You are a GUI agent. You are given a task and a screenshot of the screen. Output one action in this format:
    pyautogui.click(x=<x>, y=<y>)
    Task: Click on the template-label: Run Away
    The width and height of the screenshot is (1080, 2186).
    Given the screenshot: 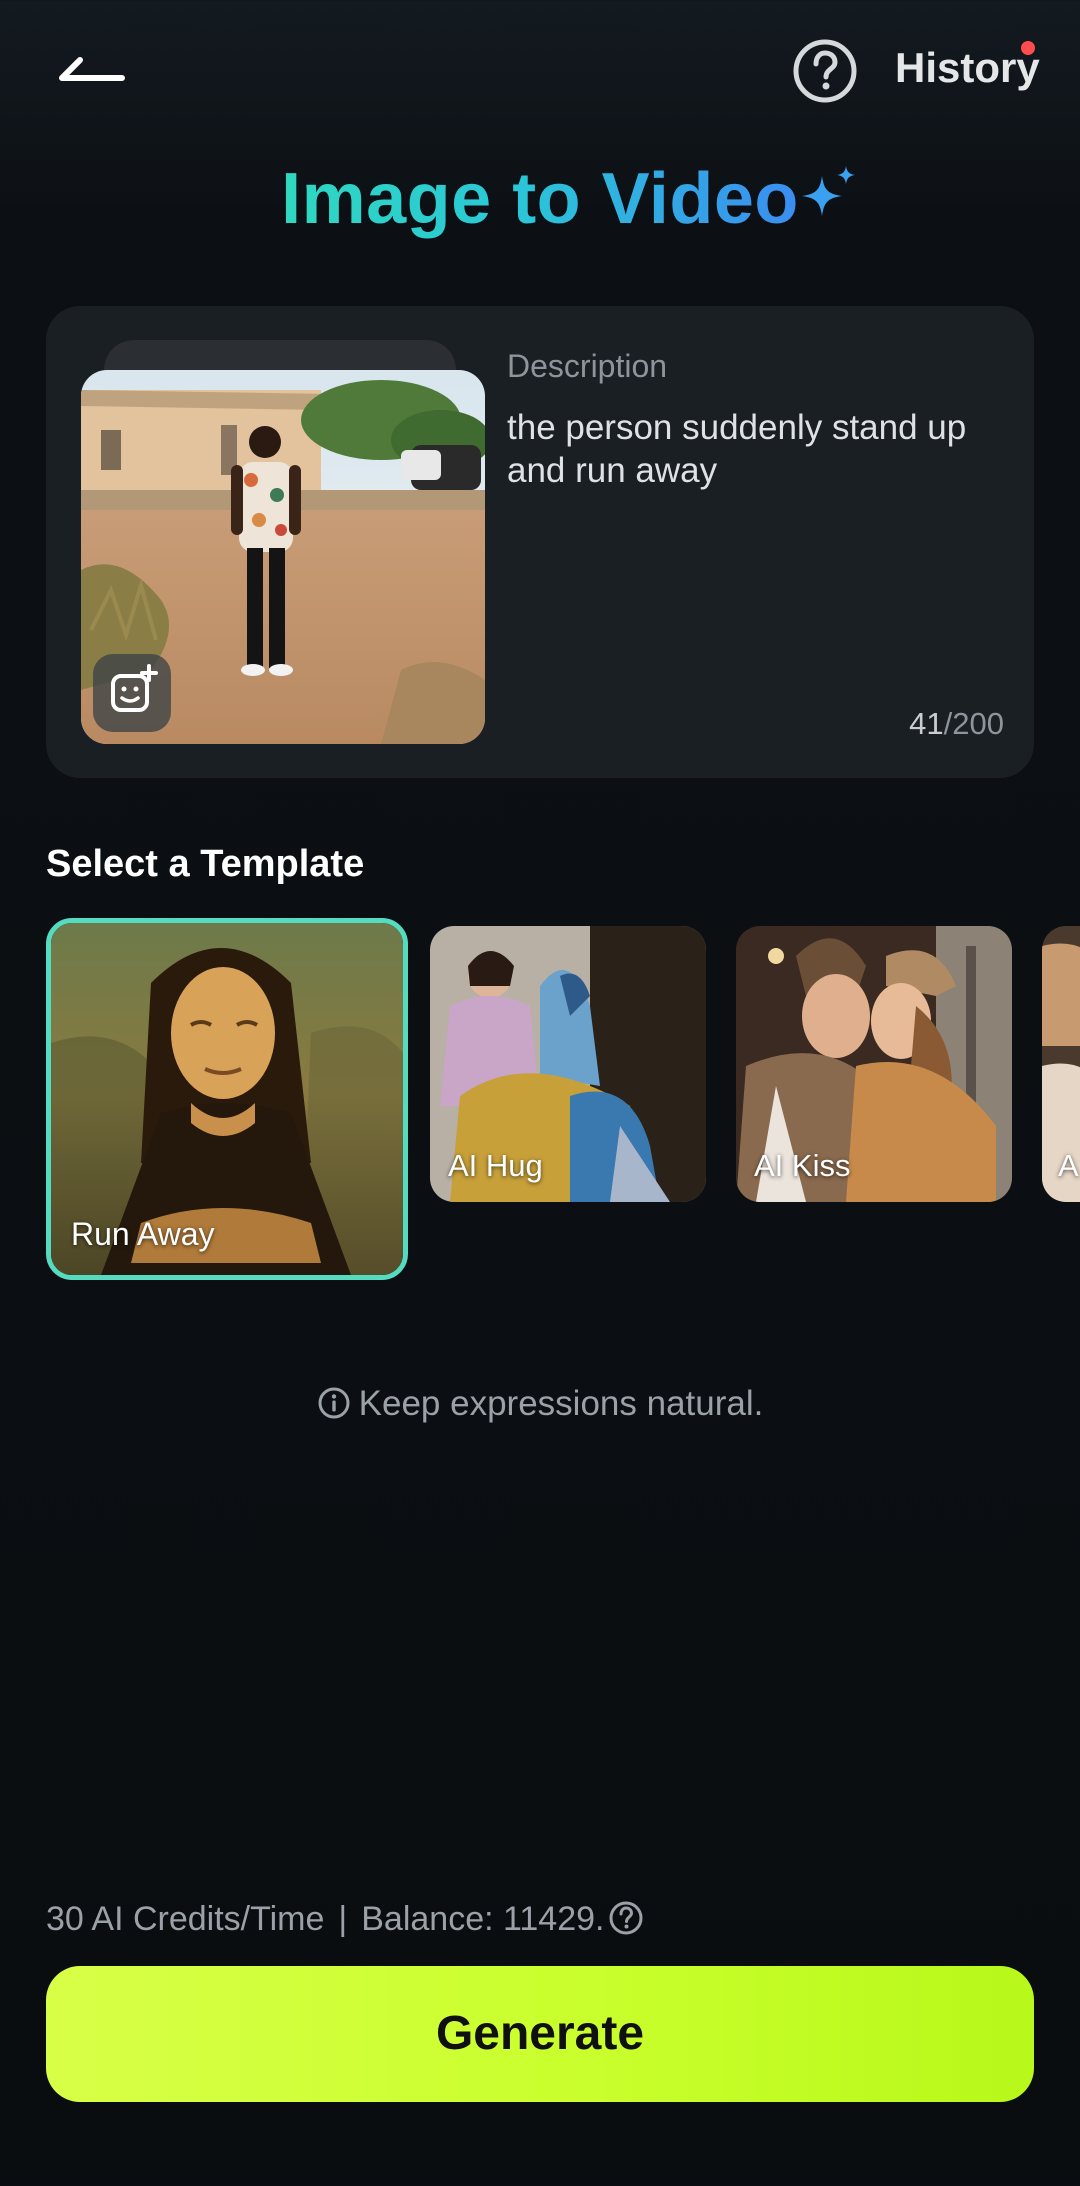 What is the action you would take?
    pyautogui.click(x=143, y=1234)
    